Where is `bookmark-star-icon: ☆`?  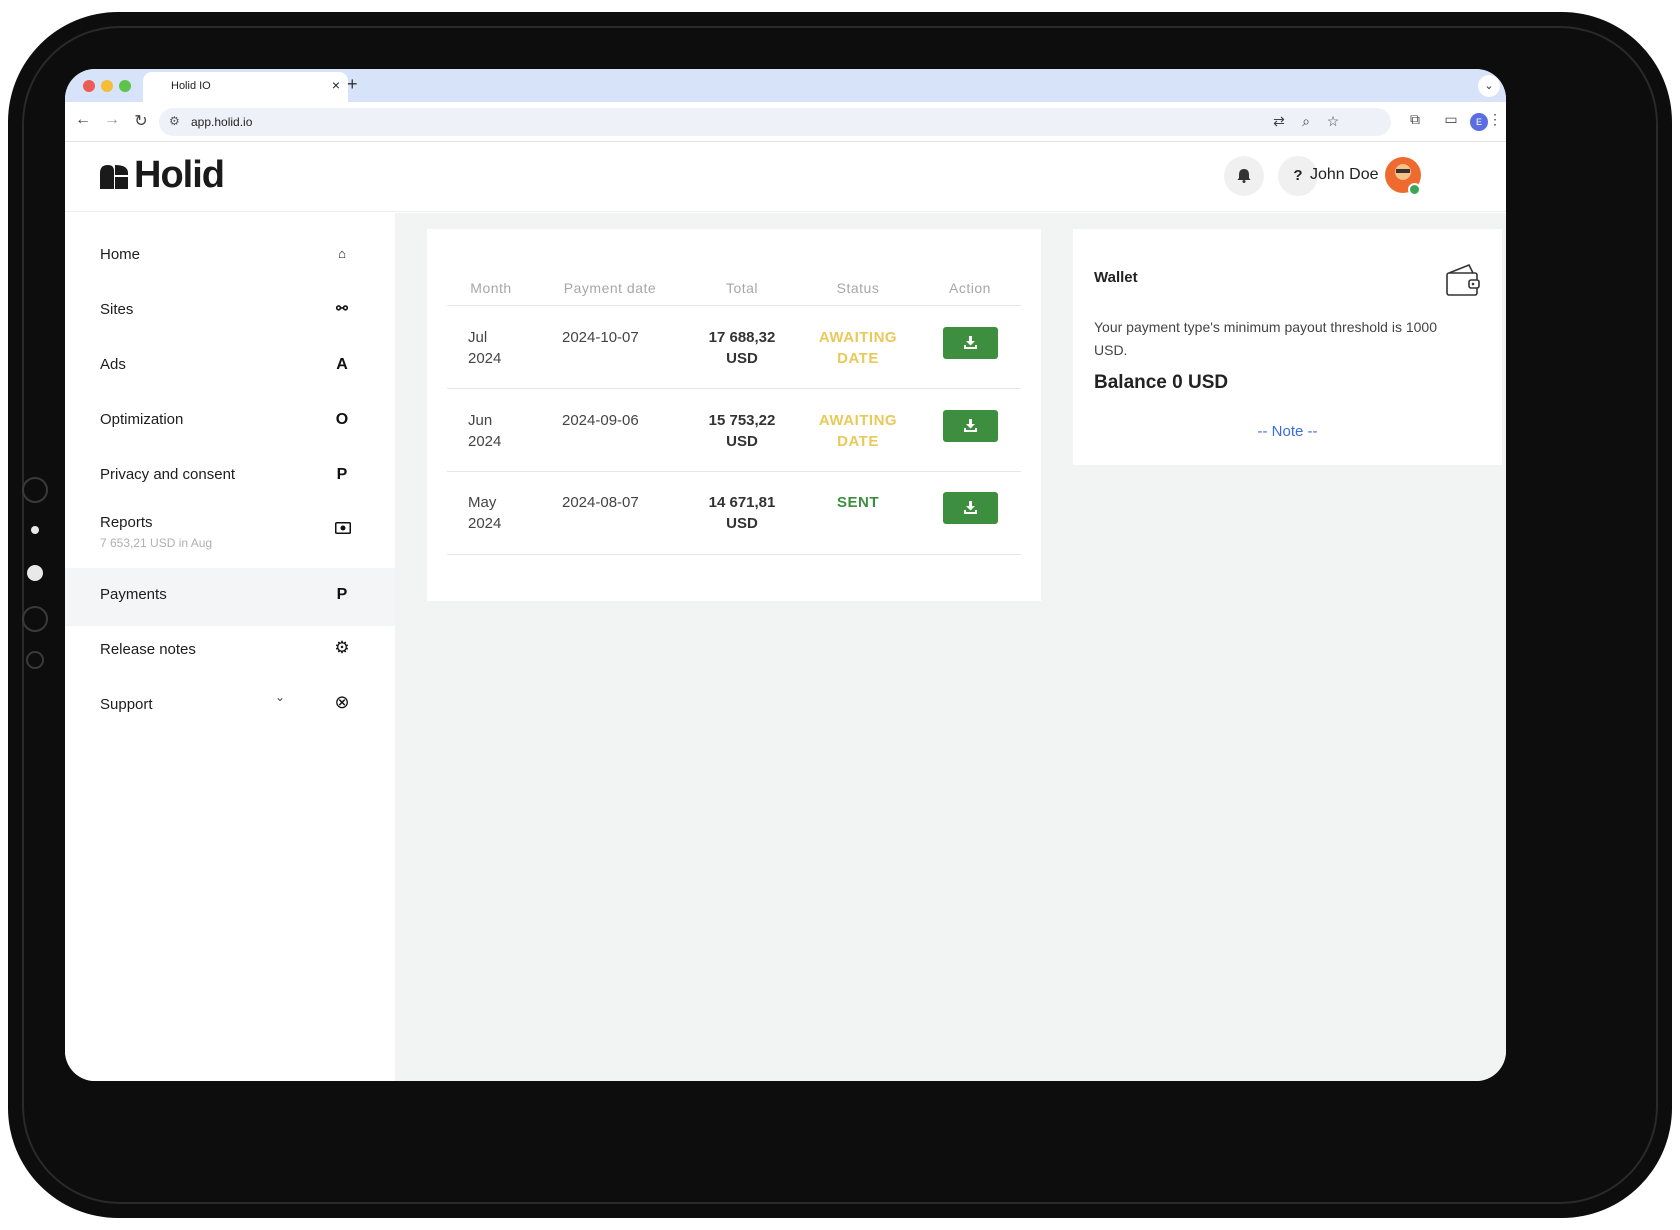
bookmark-star-icon: ☆ is located at coordinates (1333, 121).